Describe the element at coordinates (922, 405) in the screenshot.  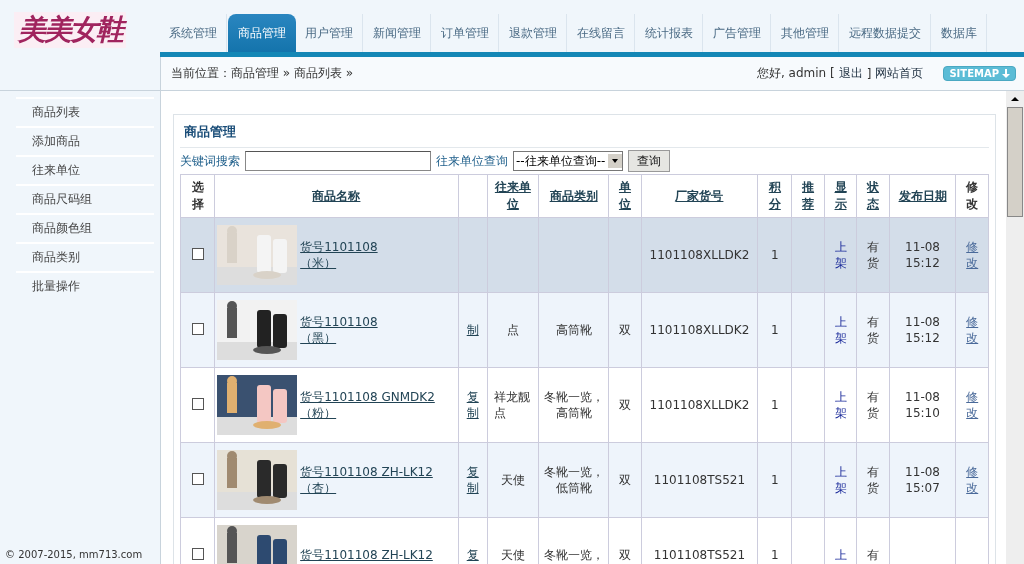
I see `date-cell-text: 11-08 15:10` at that location.